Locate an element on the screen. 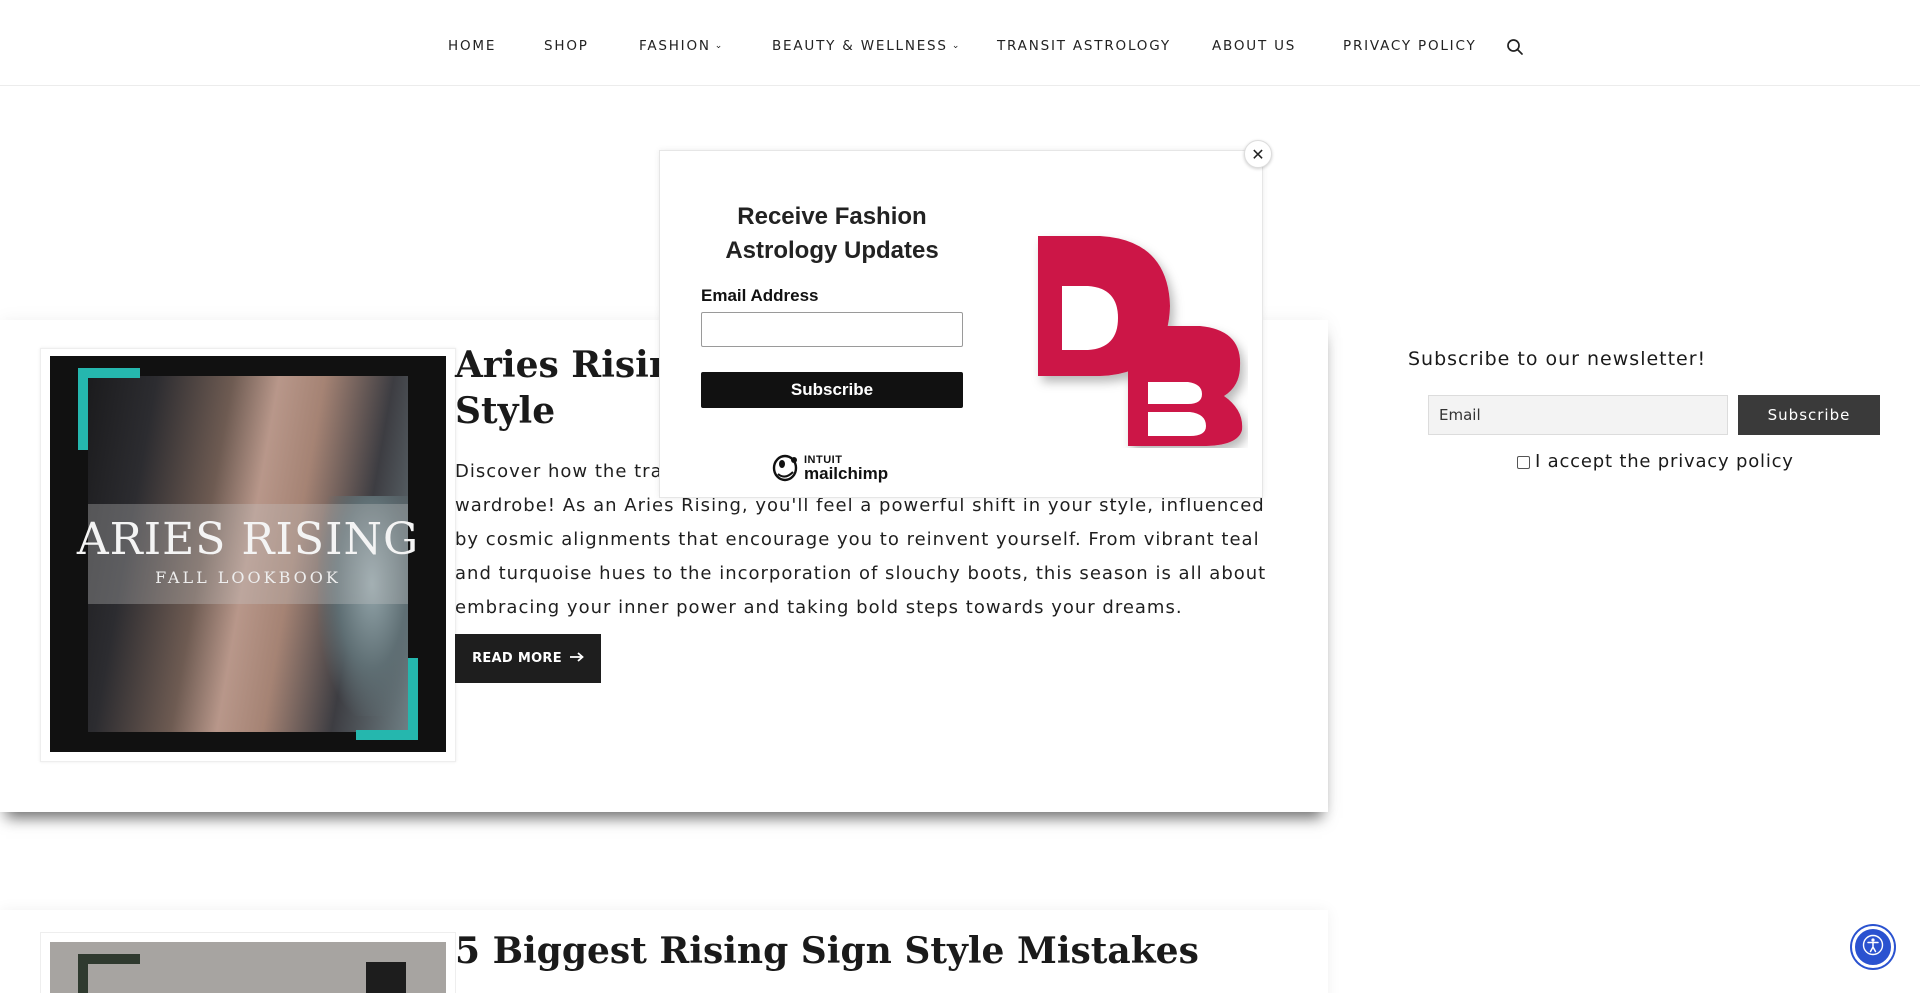 The image size is (1920, 993). nav-item-transit-astrology: TRANSIT ASTROLOGY is located at coordinates (1084, 46).